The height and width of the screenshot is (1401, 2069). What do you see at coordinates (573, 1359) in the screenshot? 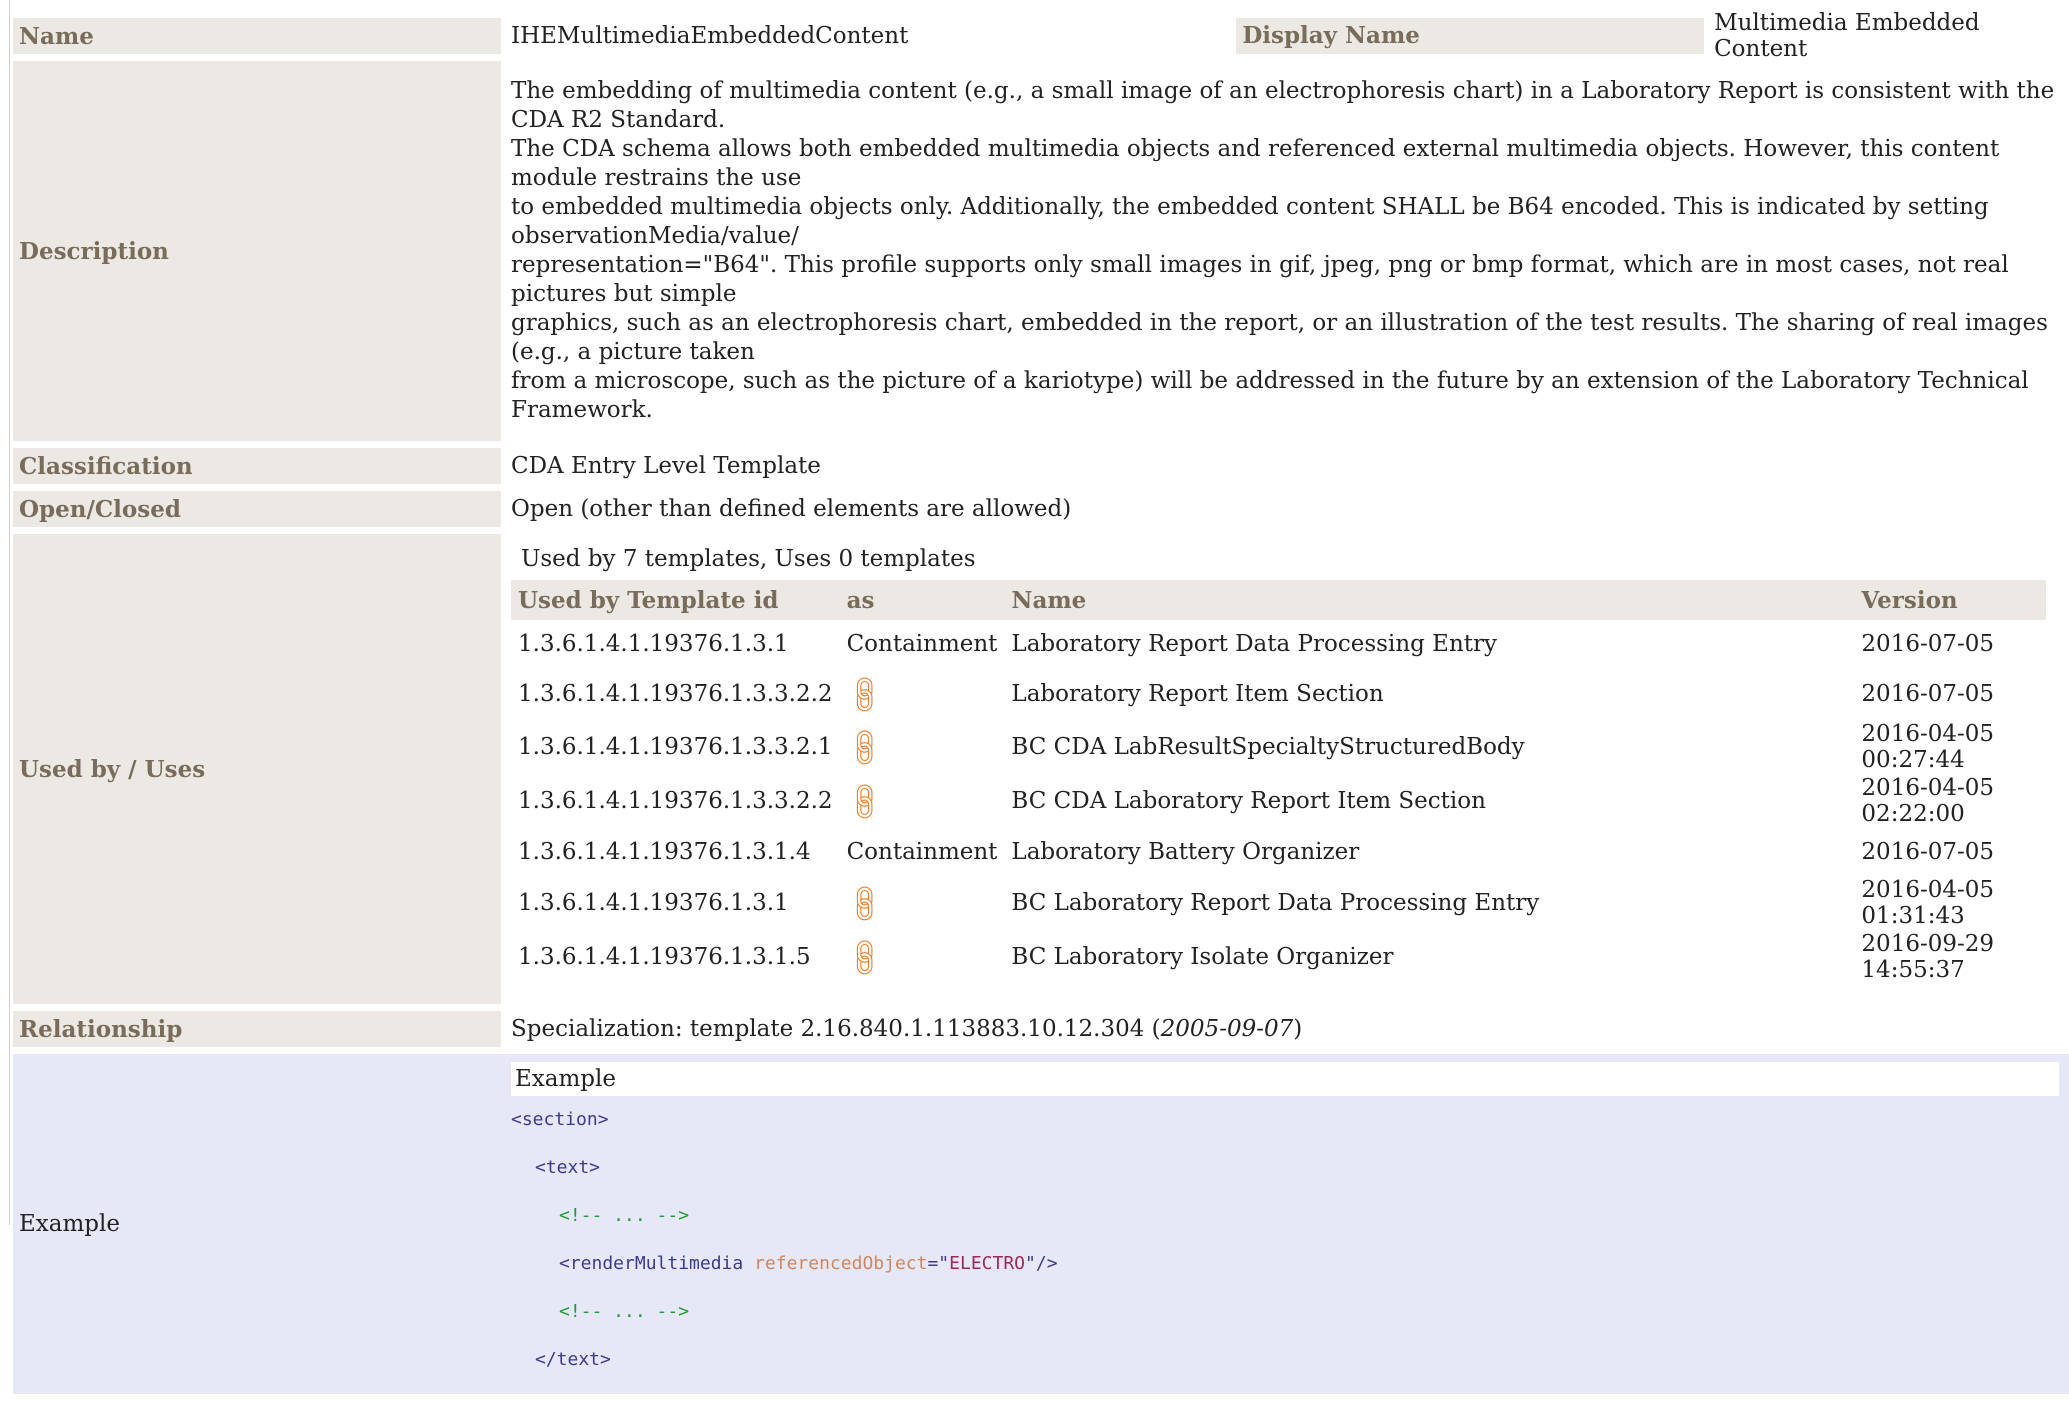
I see `code-line: </text>` at bounding box center [573, 1359].